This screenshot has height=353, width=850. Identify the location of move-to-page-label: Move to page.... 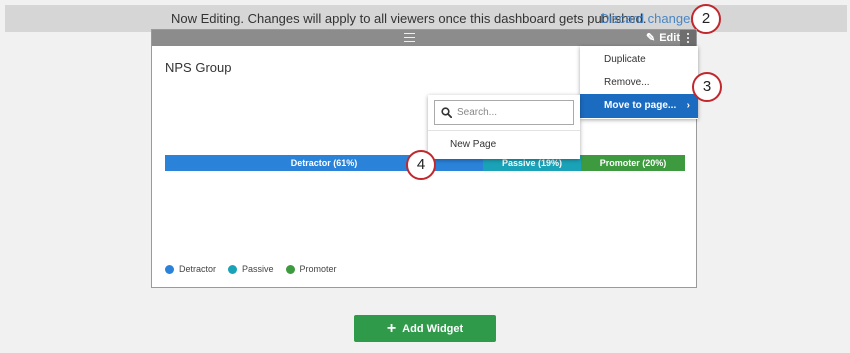
(640, 105).